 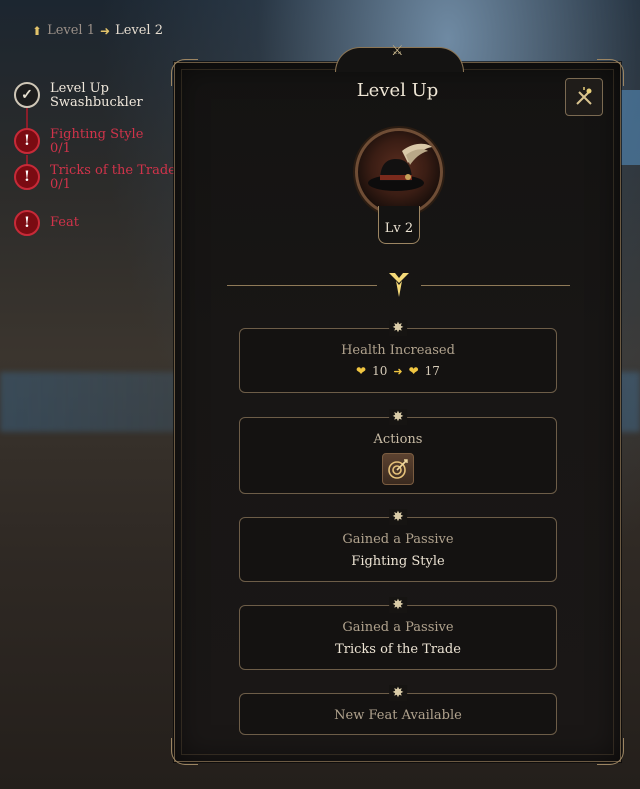 I want to click on panel-title: Level Up, so click(x=397, y=90).